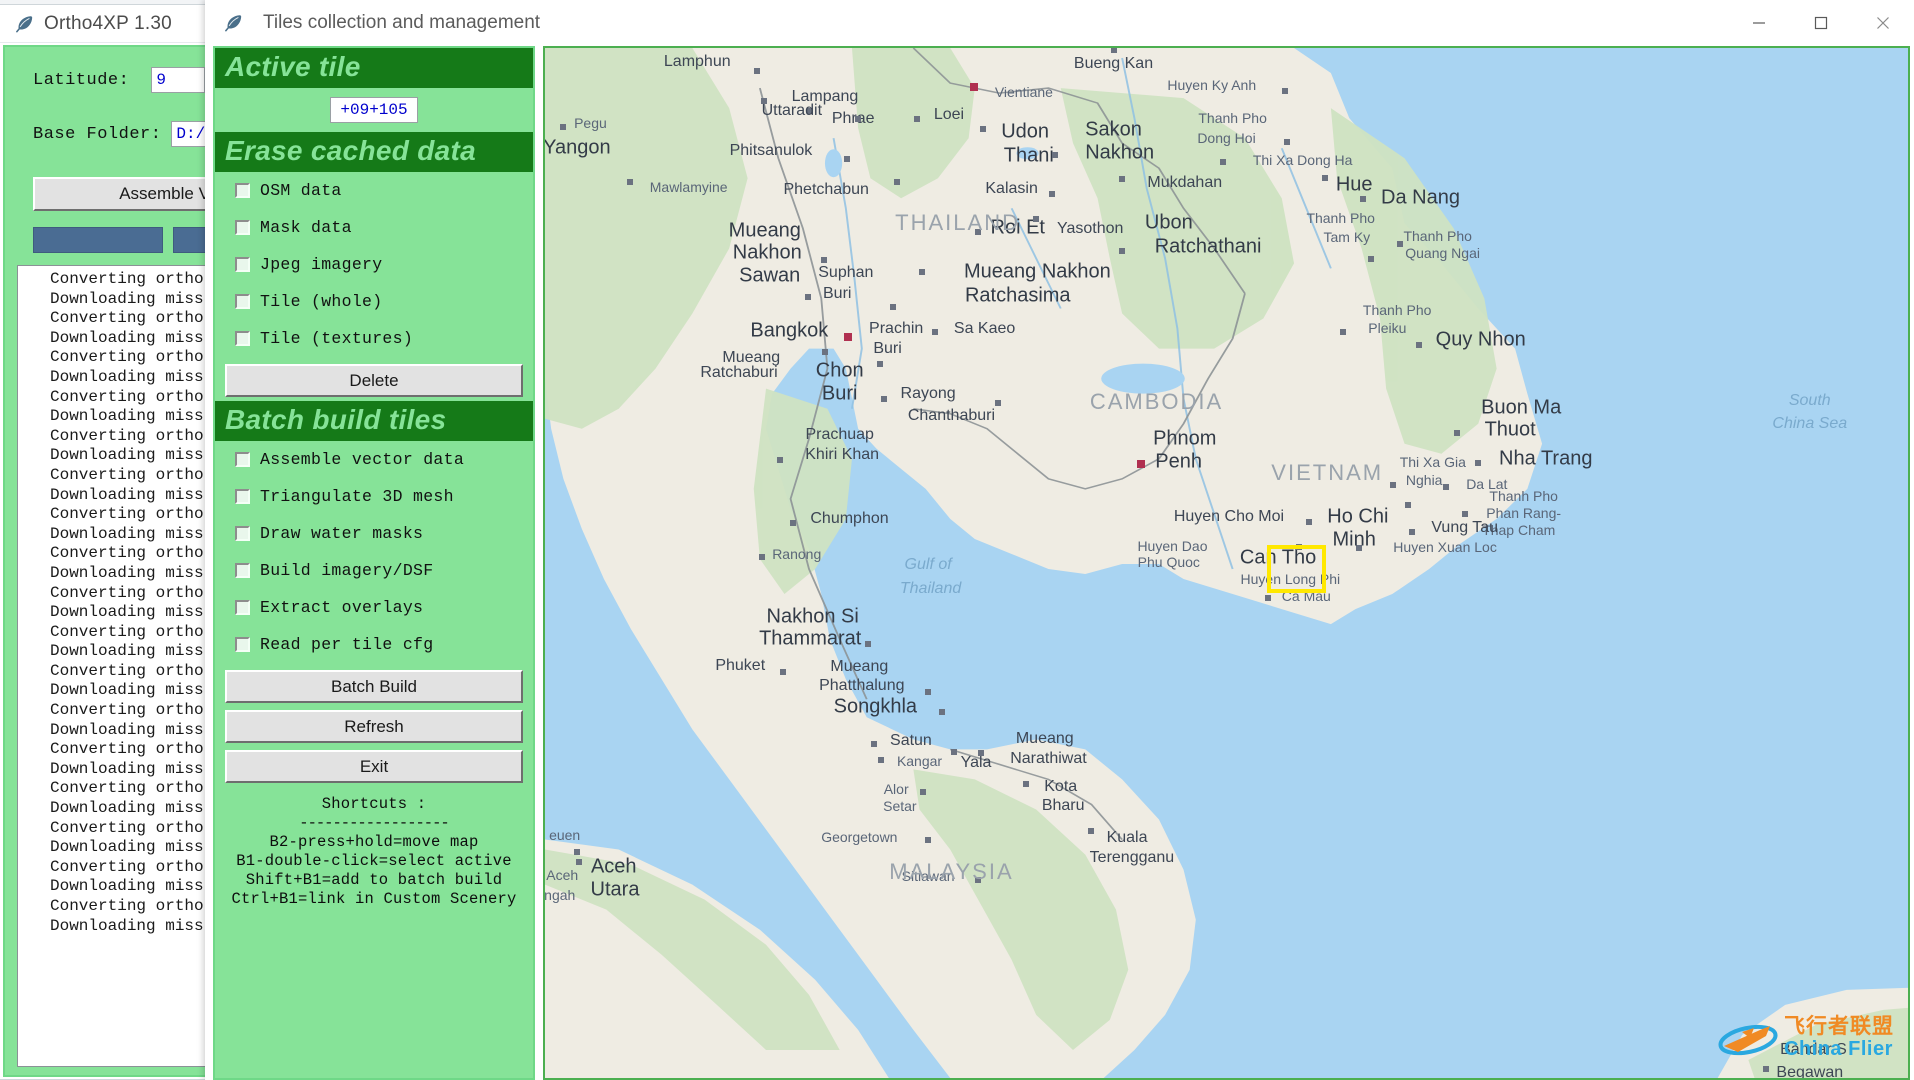 This screenshot has width=1914, height=1080. I want to click on checkbox-row: Tile (textures), so click(374, 338).